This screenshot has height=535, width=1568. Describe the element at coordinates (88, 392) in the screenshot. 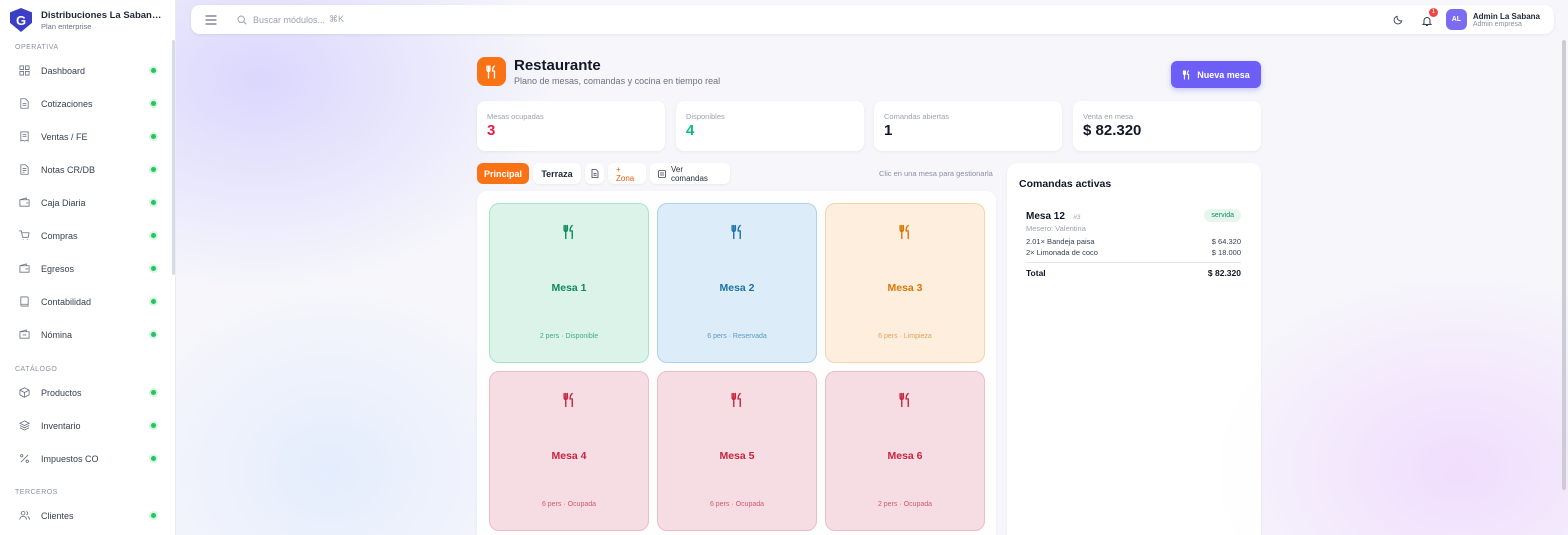

I see `sidebar-item-productos: Productos` at that location.